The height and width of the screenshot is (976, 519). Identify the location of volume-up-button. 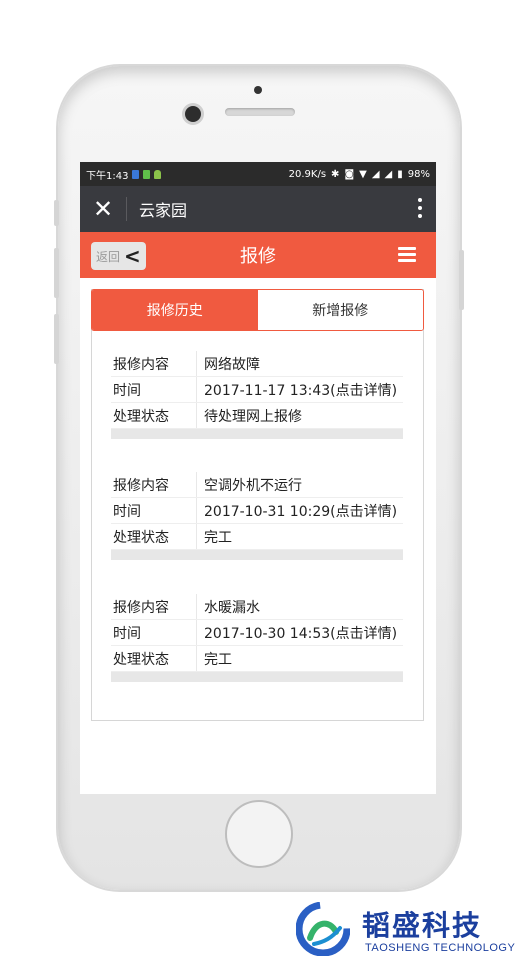
(56, 273).